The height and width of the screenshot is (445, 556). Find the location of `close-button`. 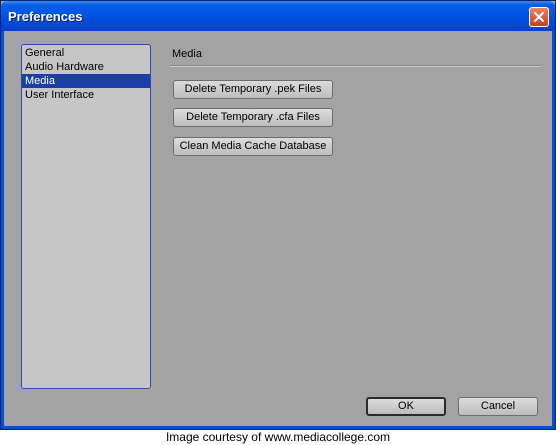

close-button is located at coordinates (539, 17).